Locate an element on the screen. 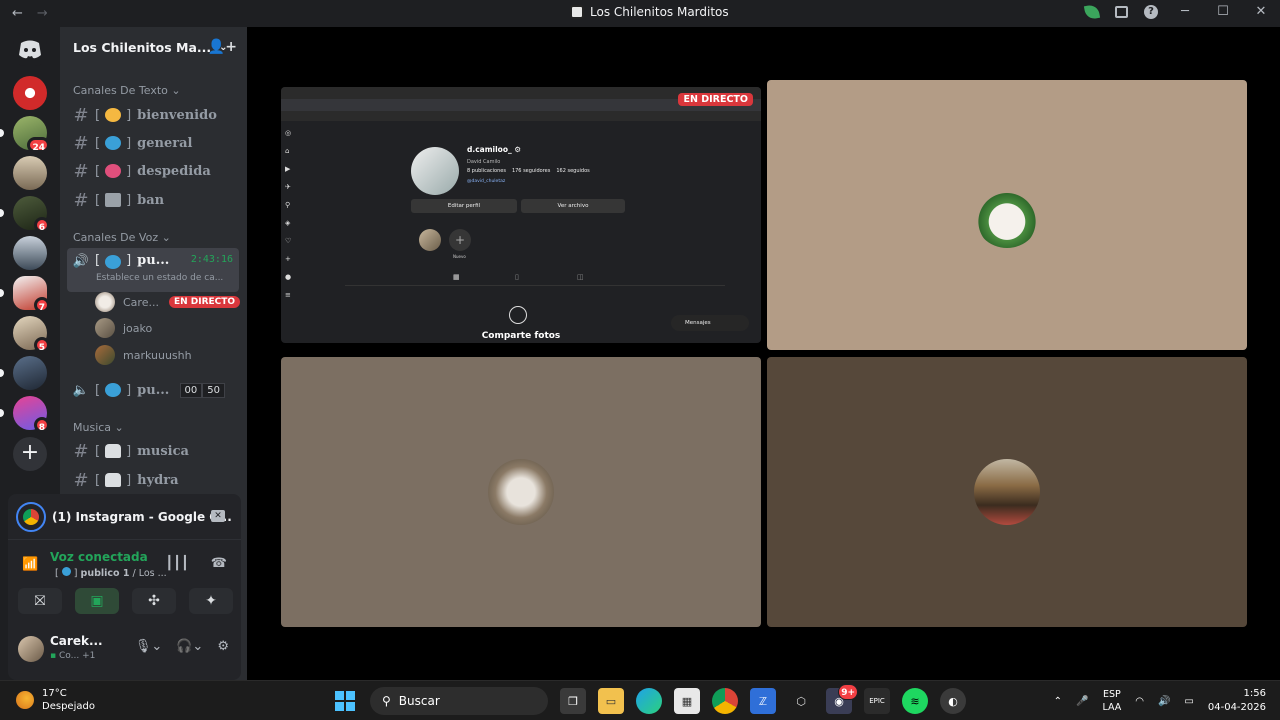 The width and height of the screenshot is (1280, 720). activities-button: ✣ is located at coordinates (154, 601).